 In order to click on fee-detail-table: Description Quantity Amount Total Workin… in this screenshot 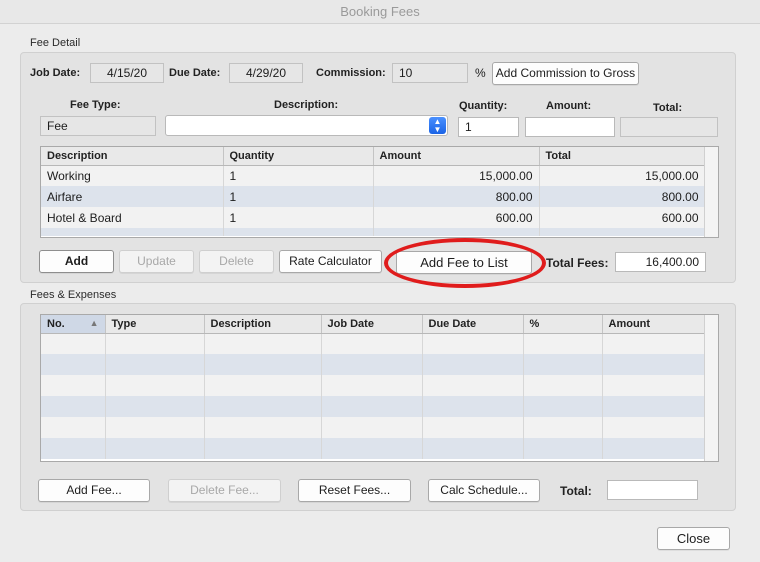, I will do `click(379, 192)`.